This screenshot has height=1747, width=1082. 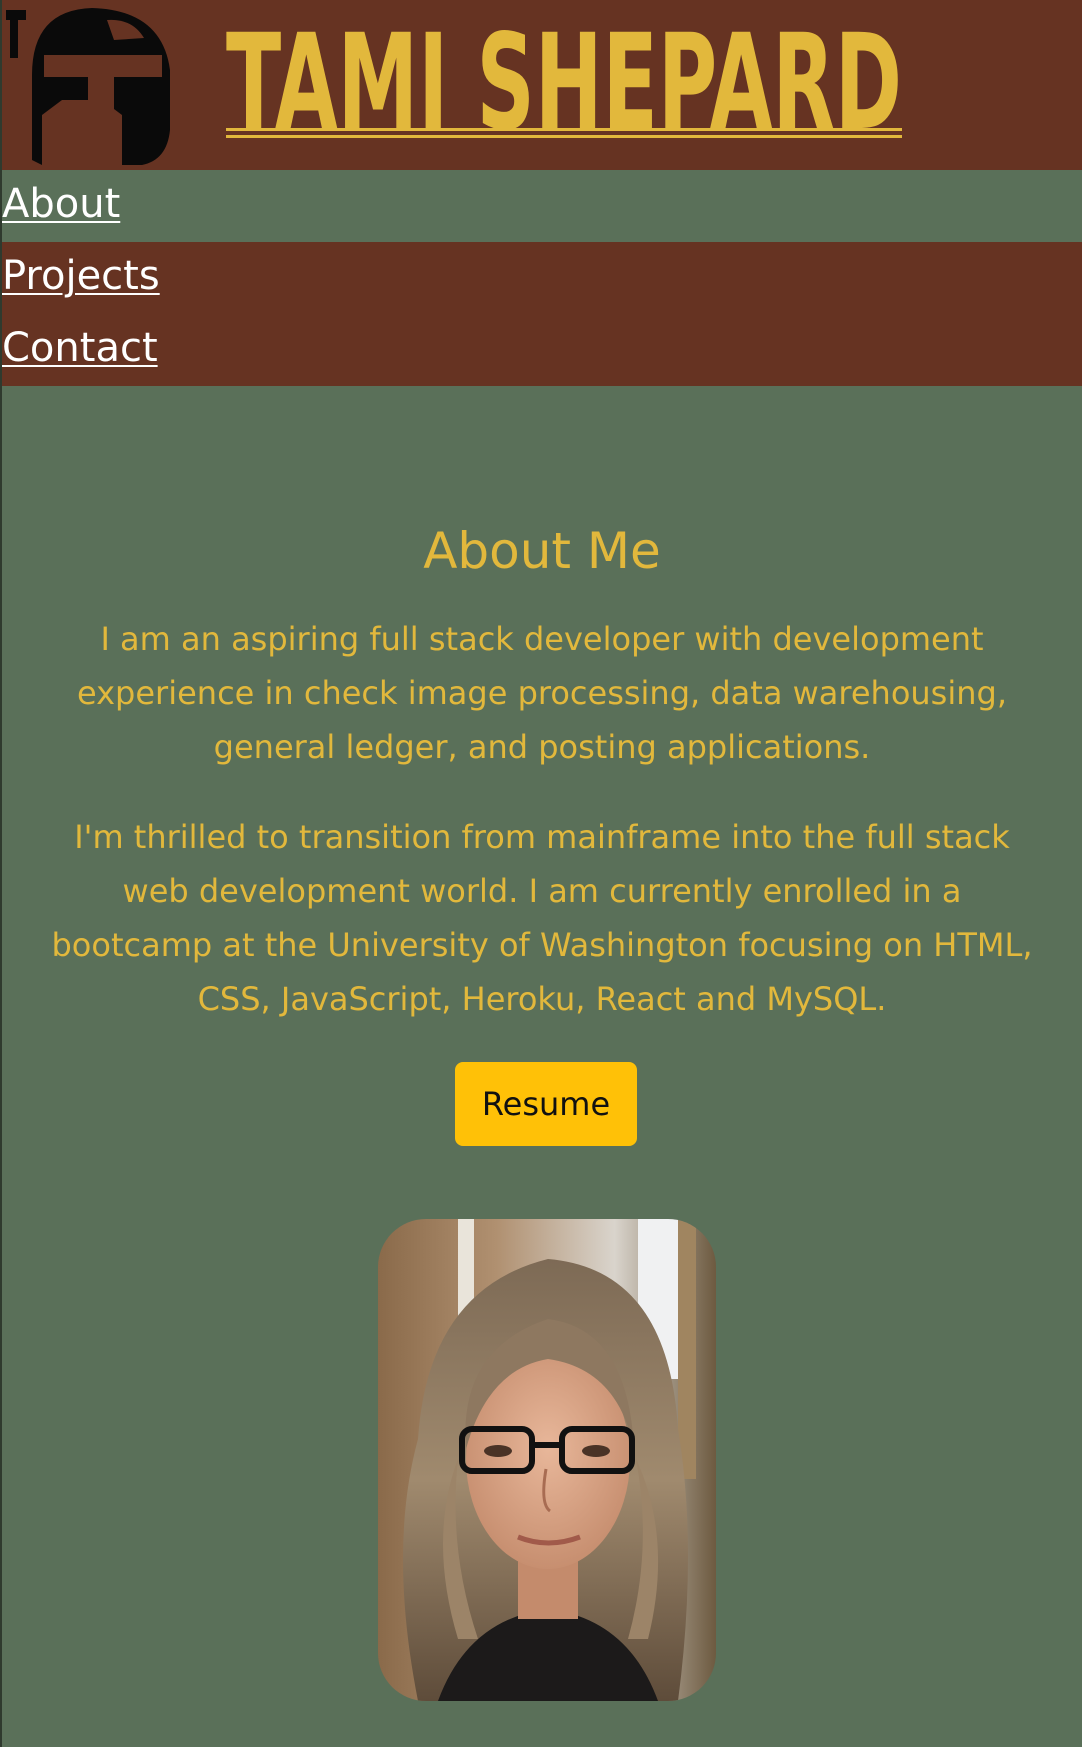 What do you see at coordinates (546, 1104) in the screenshot?
I see `resume-button: Resume` at bounding box center [546, 1104].